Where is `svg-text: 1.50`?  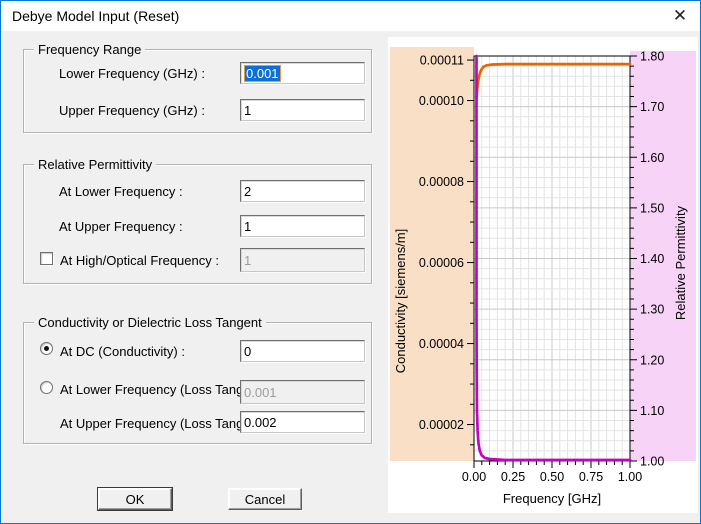
svg-text: 1.50 is located at coordinates (652, 208).